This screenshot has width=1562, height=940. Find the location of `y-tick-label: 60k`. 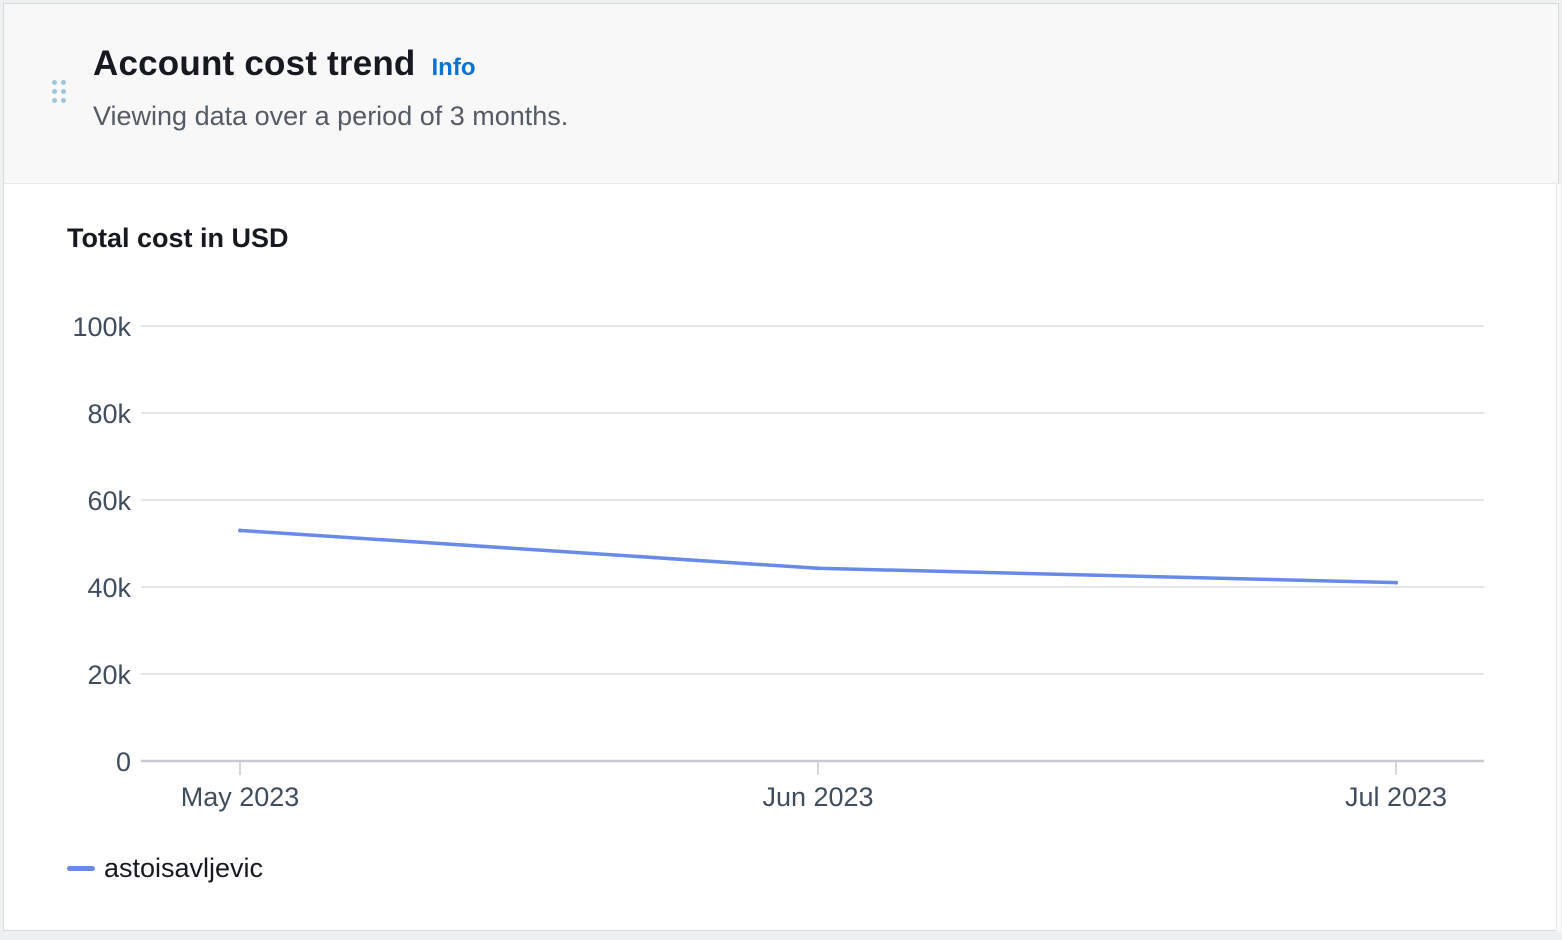

y-tick-label: 60k is located at coordinates (109, 501).